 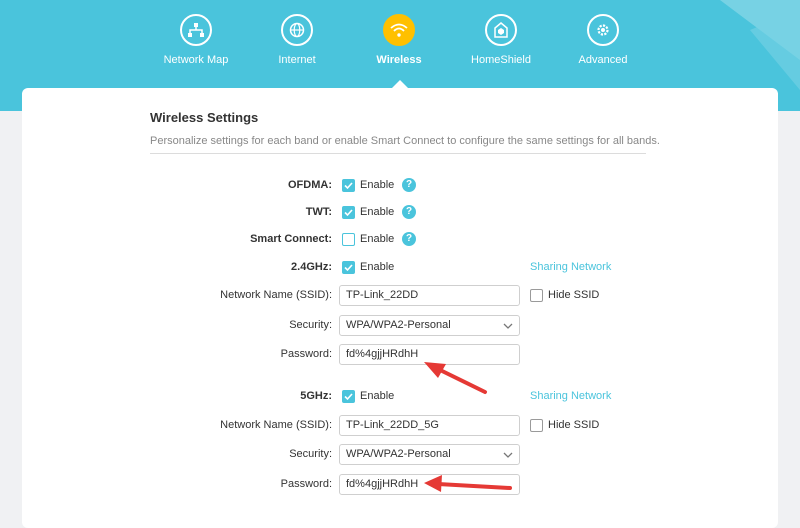 I want to click on hide-ssid-5ghz-text: Hide SSID, so click(x=574, y=425).